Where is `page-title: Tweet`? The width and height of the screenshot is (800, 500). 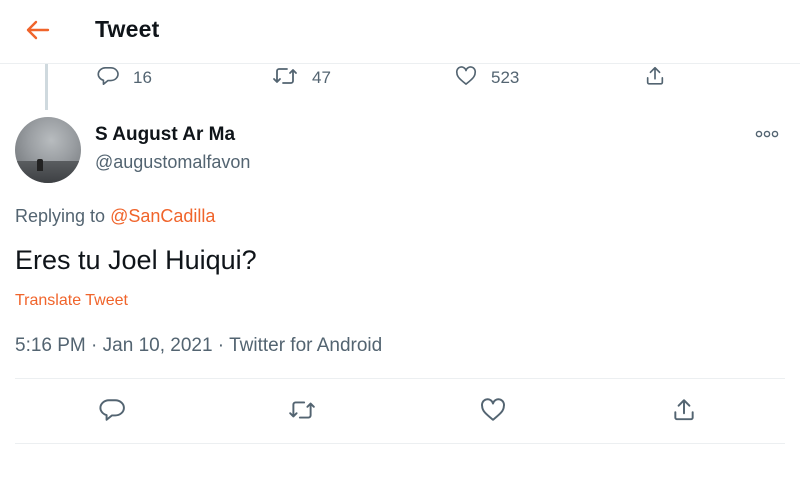
page-title: Tweet is located at coordinates (127, 29).